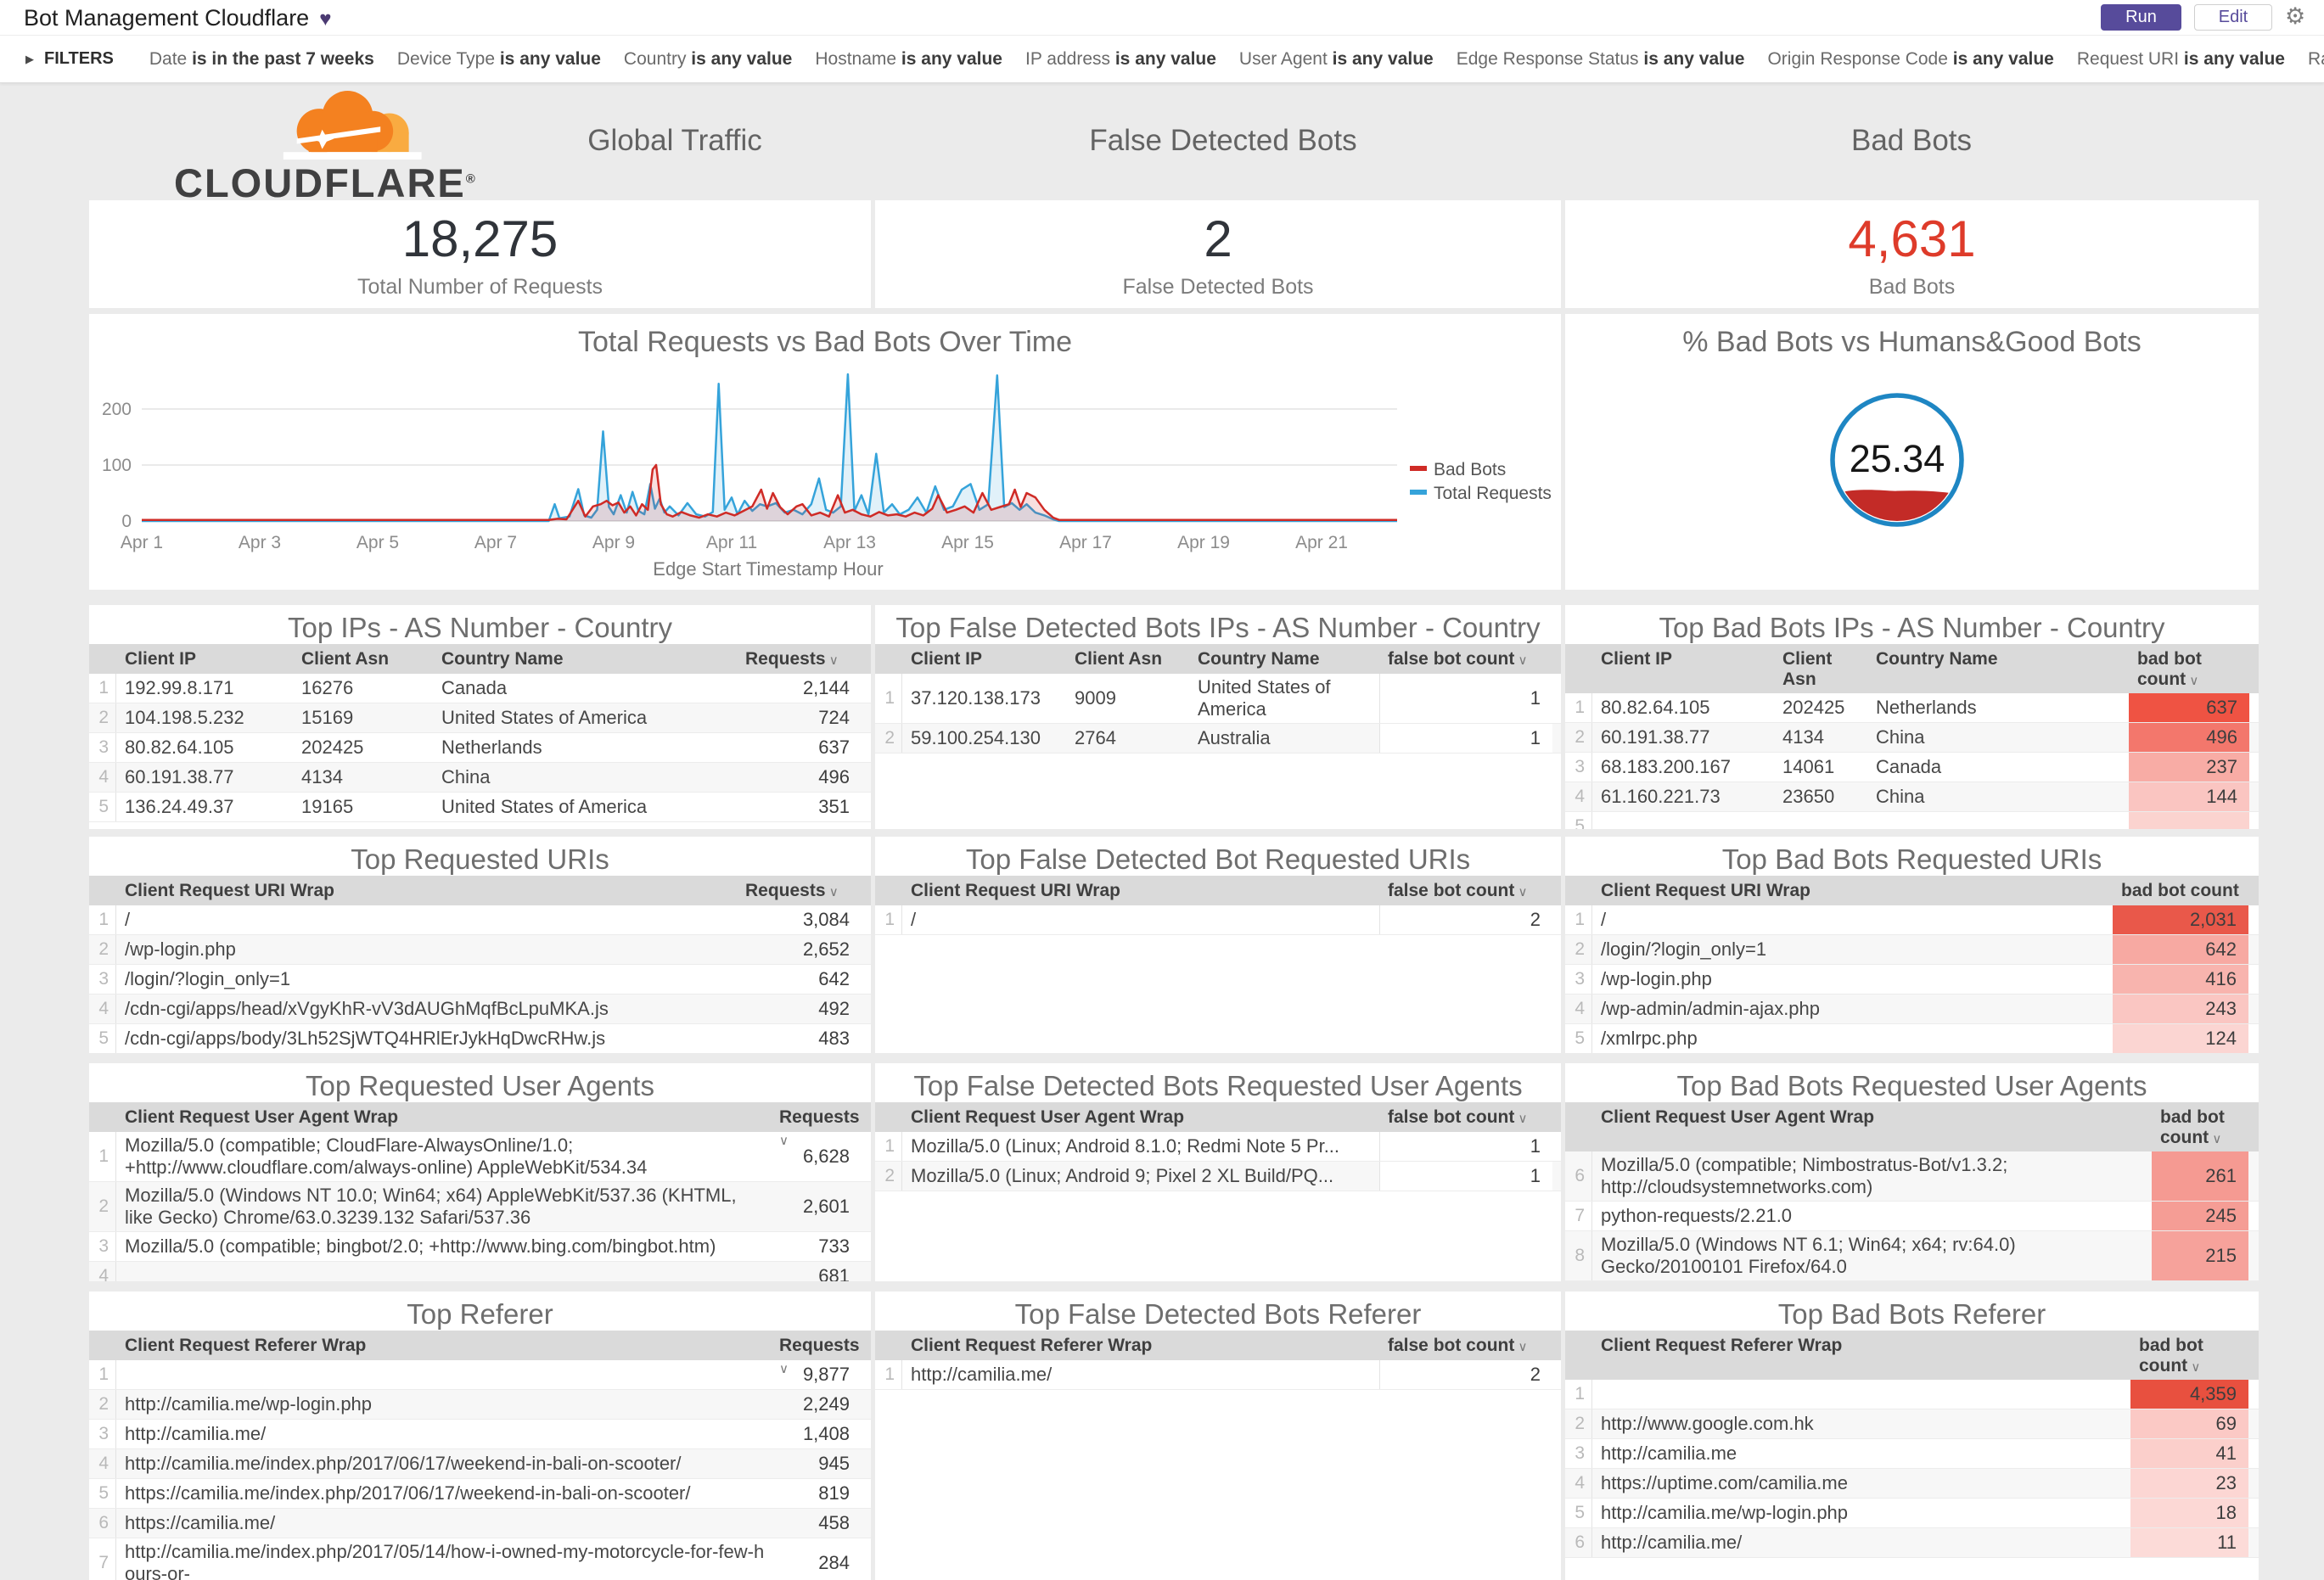 This screenshot has width=2324, height=1580. Describe the element at coordinates (480, 1375) in the screenshot. I see `table-row: 1 9,877` at that location.